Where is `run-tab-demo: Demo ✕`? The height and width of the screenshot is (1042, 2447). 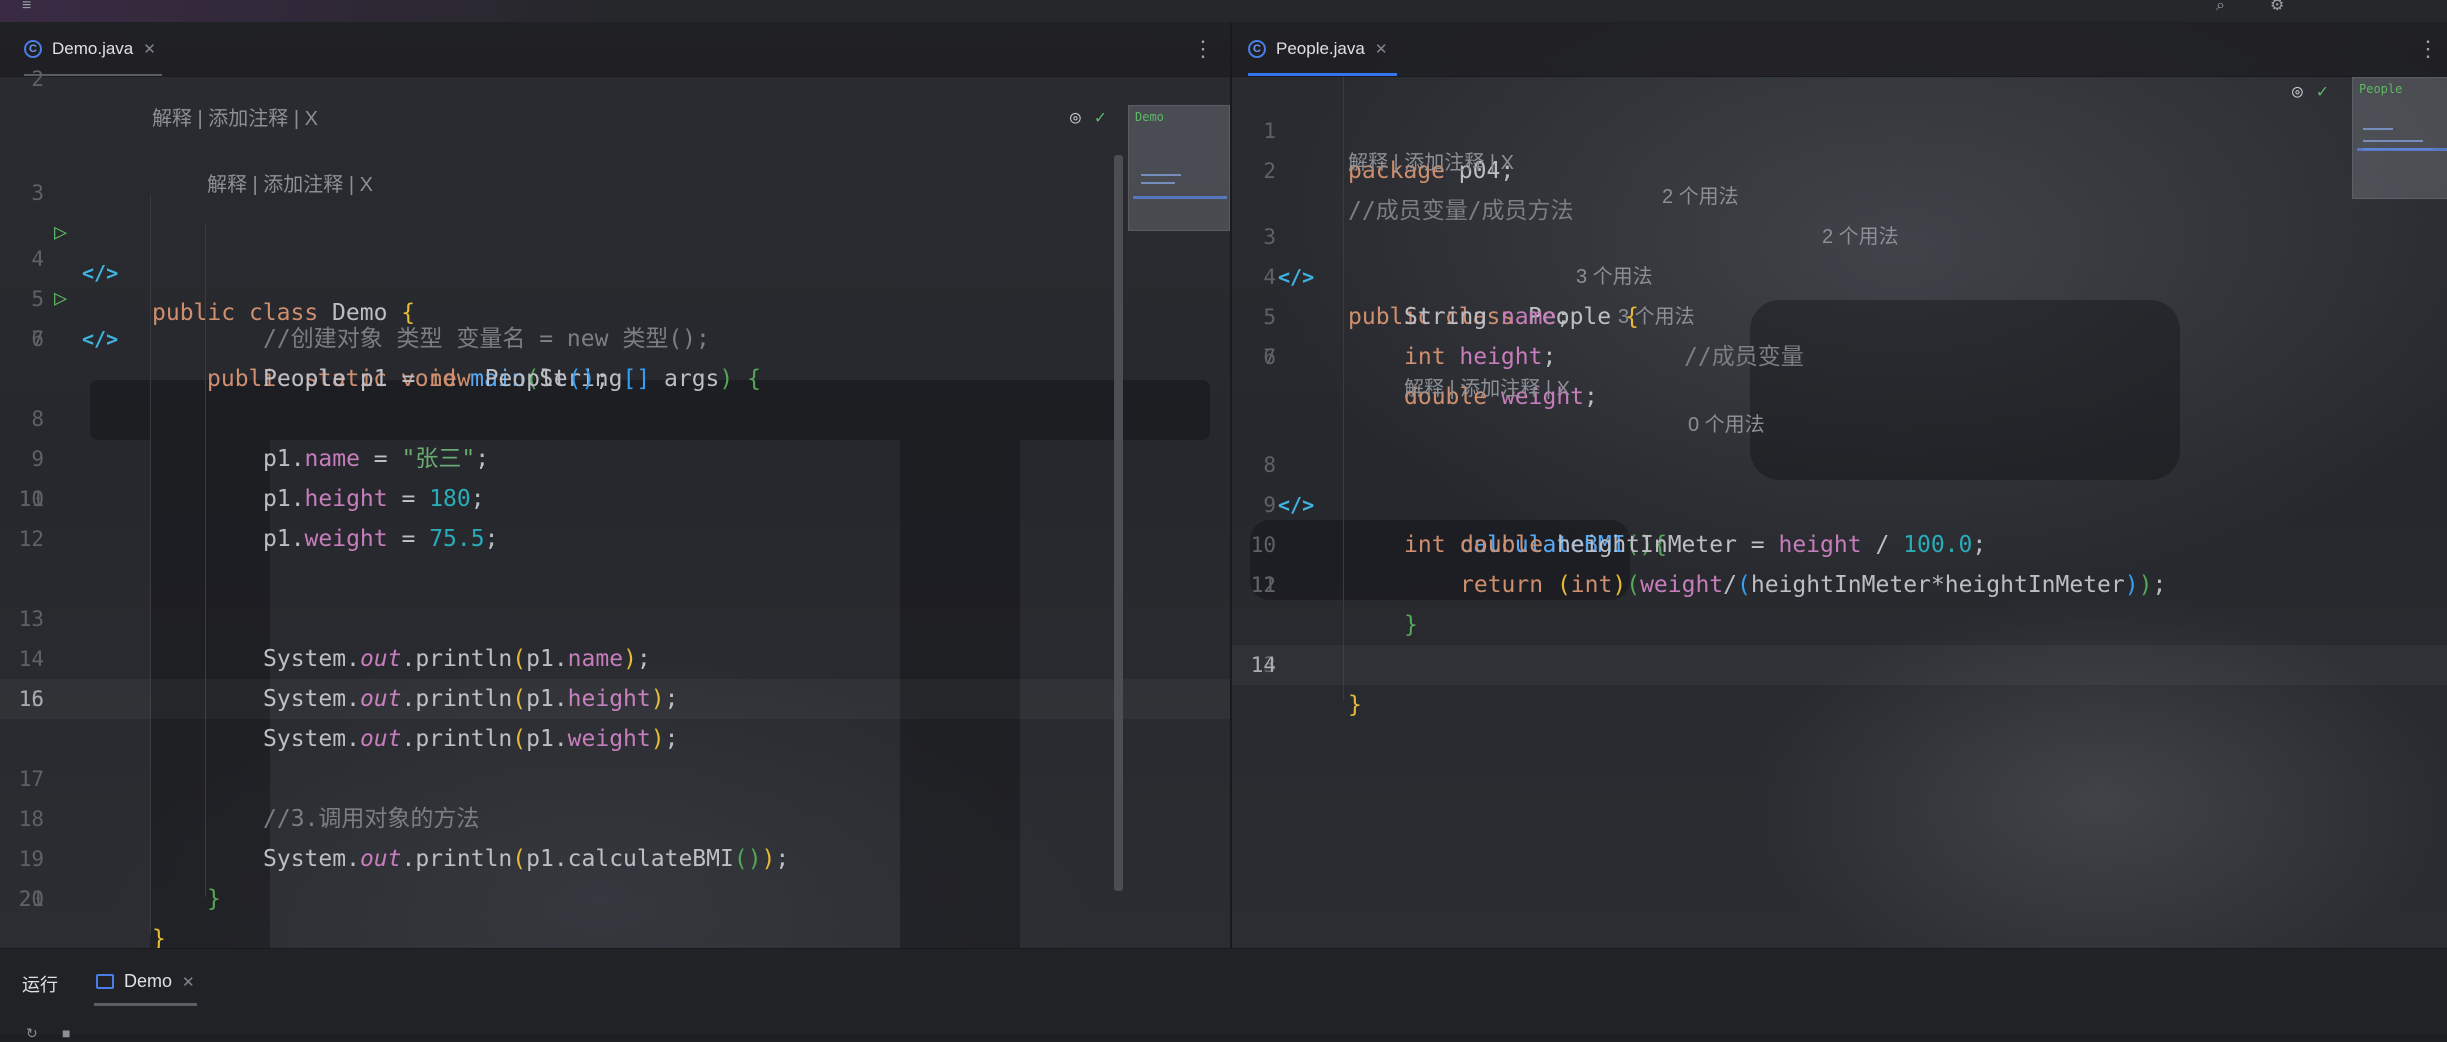 run-tab-demo: Demo ✕ is located at coordinates (145, 988).